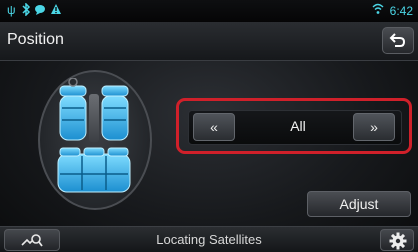 This screenshot has width=418, height=252. I want to click on clock-time: 6:42, so click(401, 11).